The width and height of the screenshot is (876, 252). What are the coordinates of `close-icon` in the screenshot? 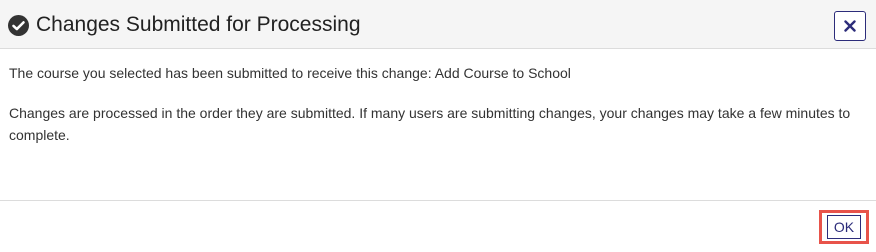 It's located at (850, 26).